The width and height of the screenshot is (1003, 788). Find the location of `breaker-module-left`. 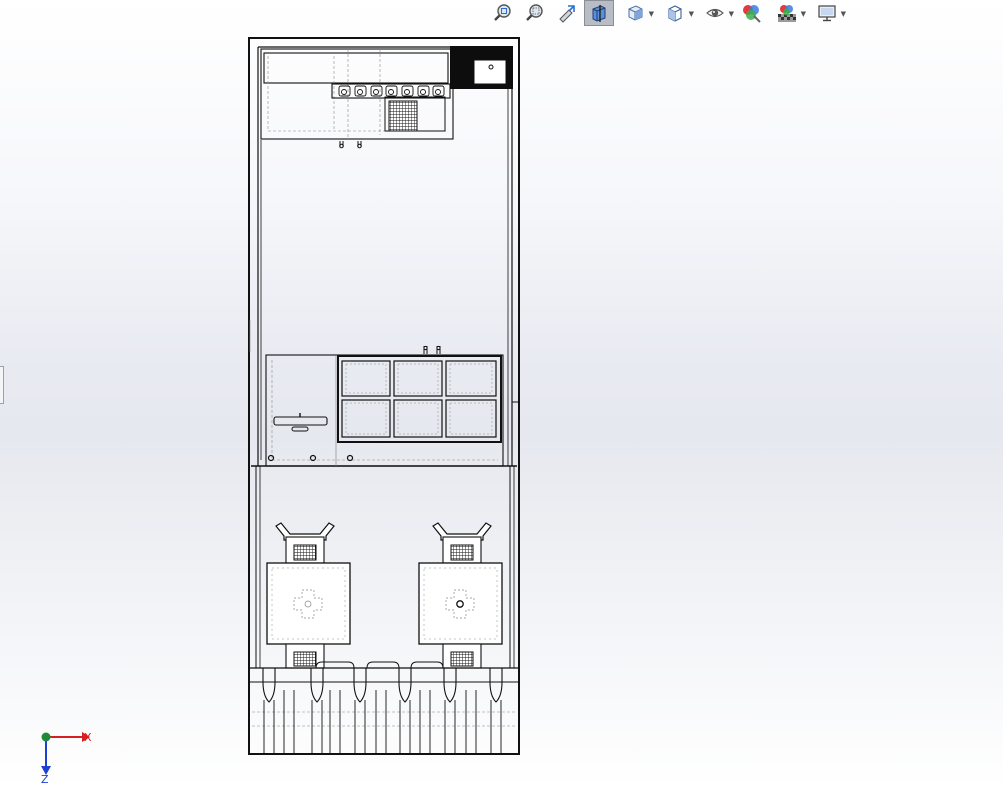

breaker-module-left is located at coordinates (308, 595).